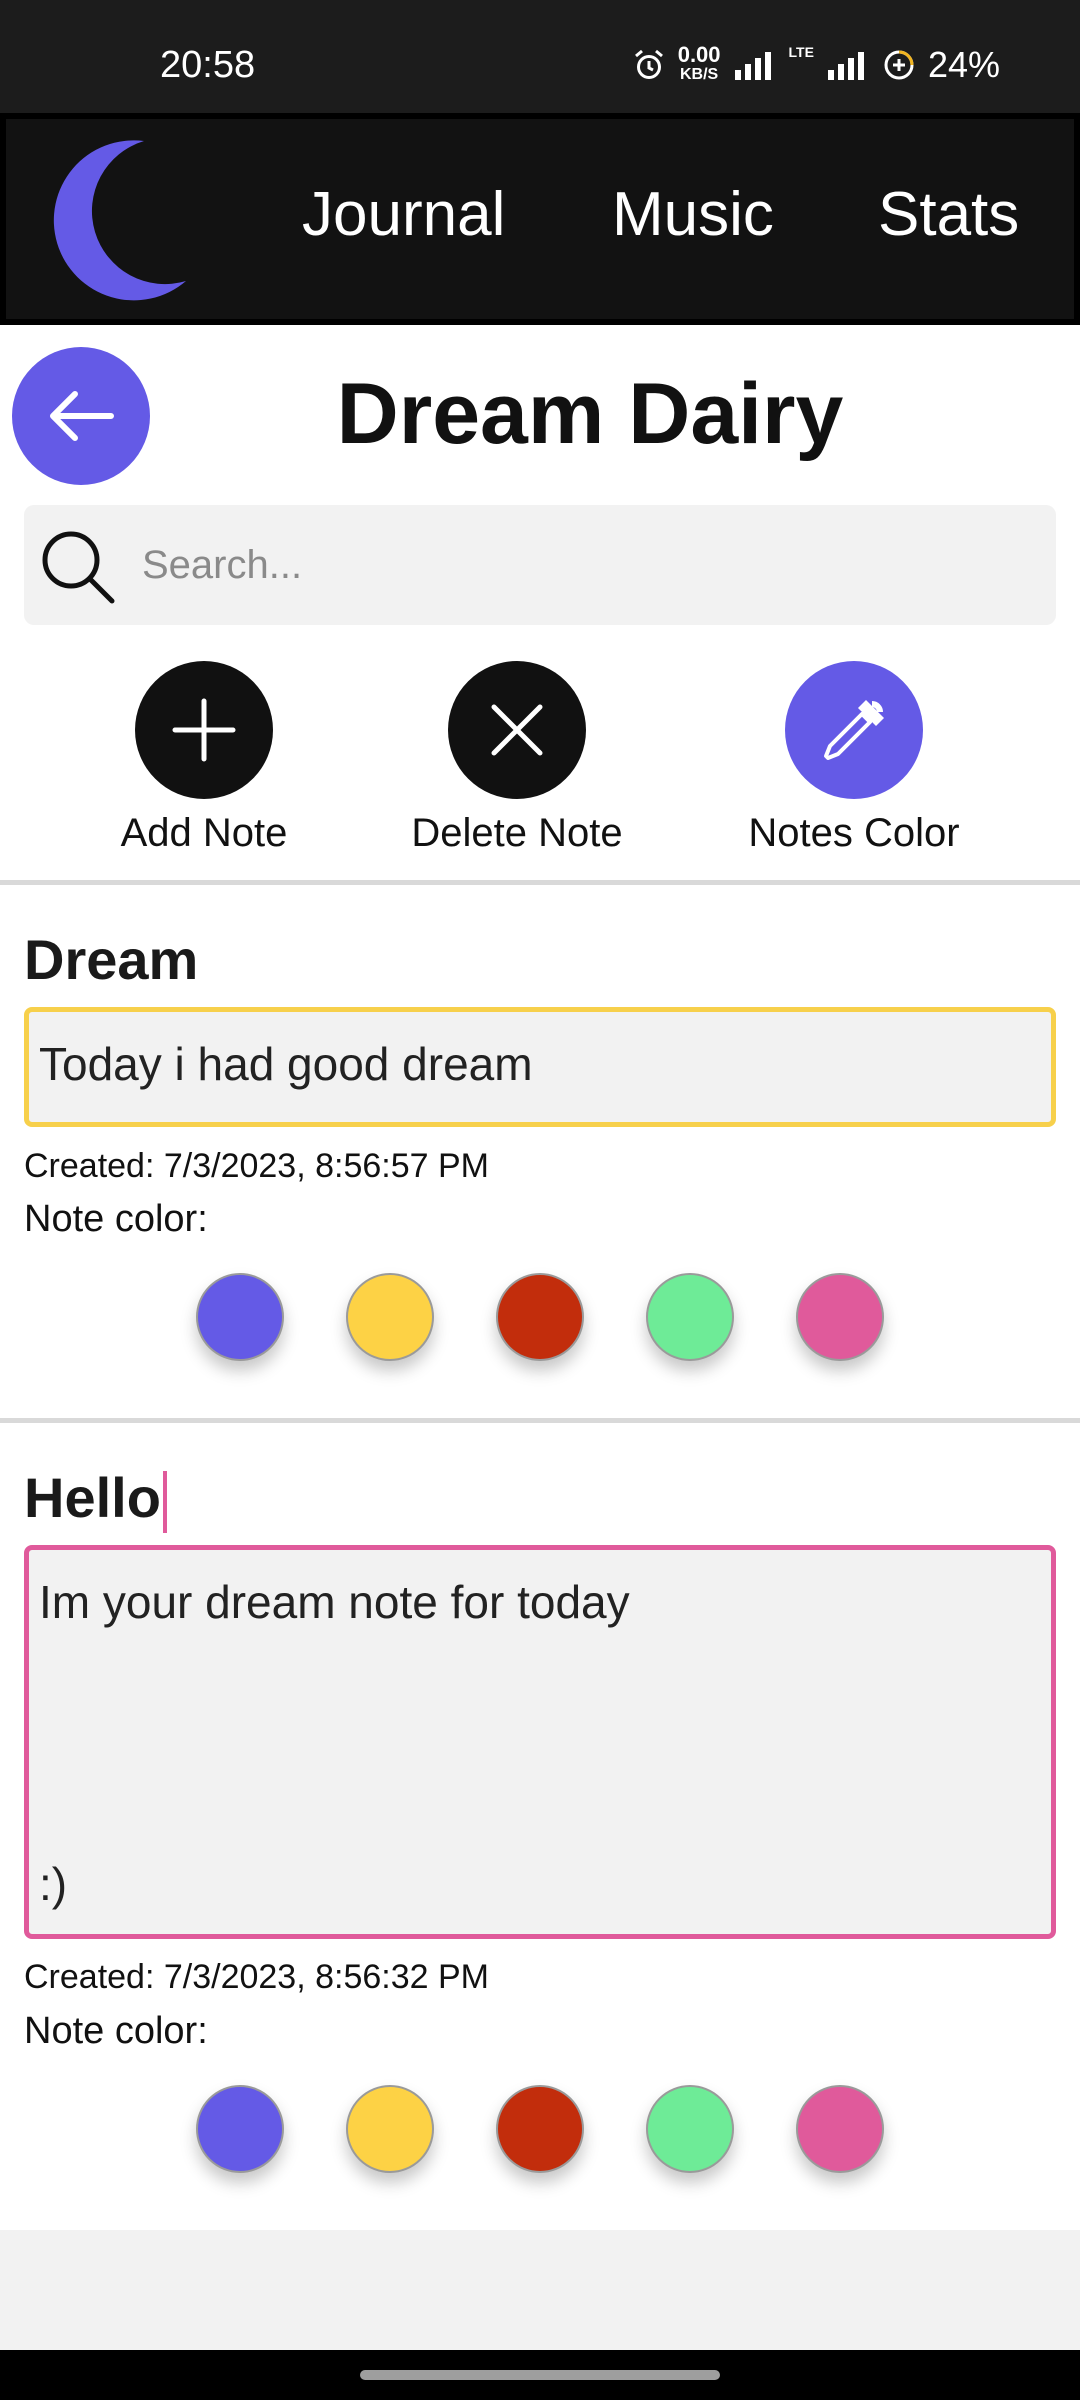  I want to click on home-indicator, so click(540, 2375).